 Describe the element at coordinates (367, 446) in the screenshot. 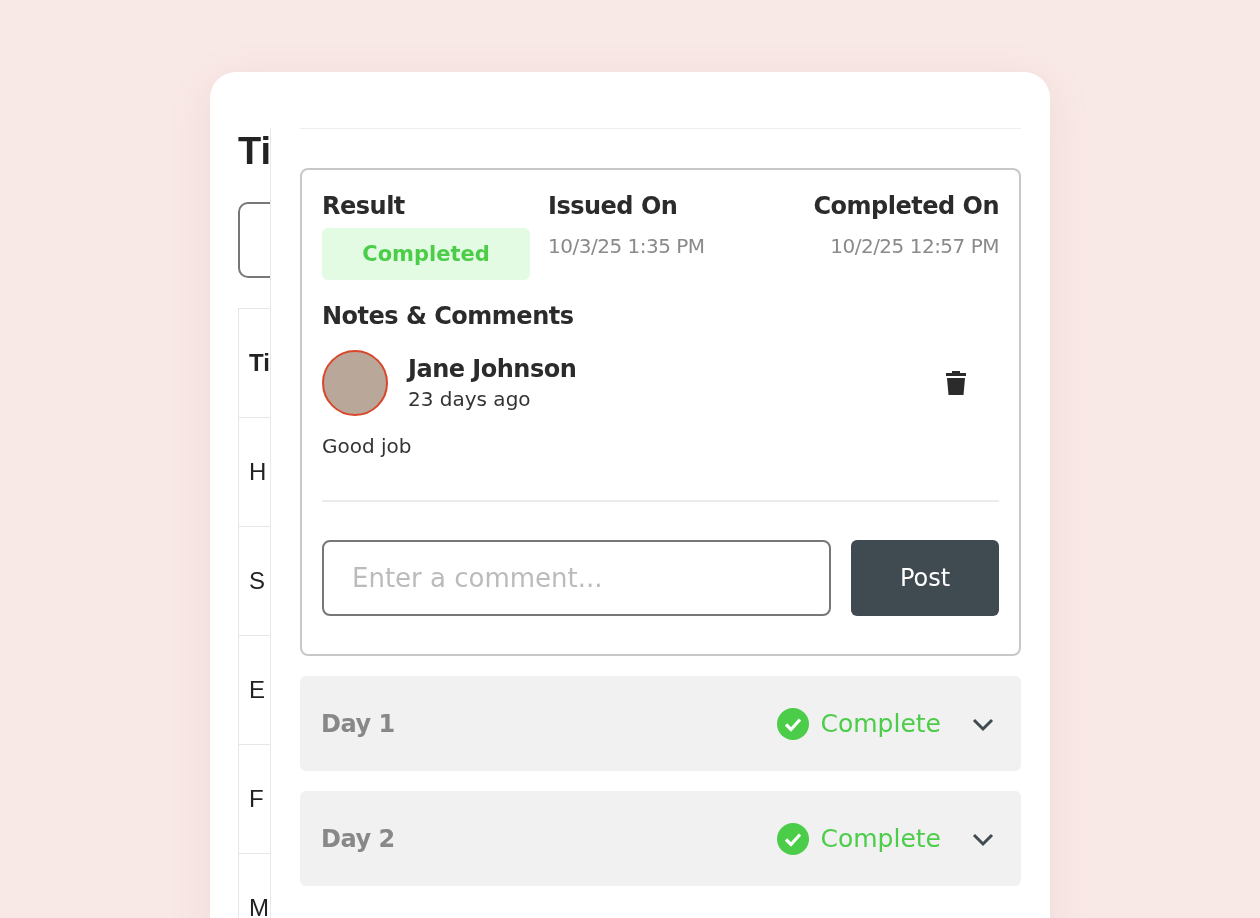

I see `comment-text: Good job` at that location.